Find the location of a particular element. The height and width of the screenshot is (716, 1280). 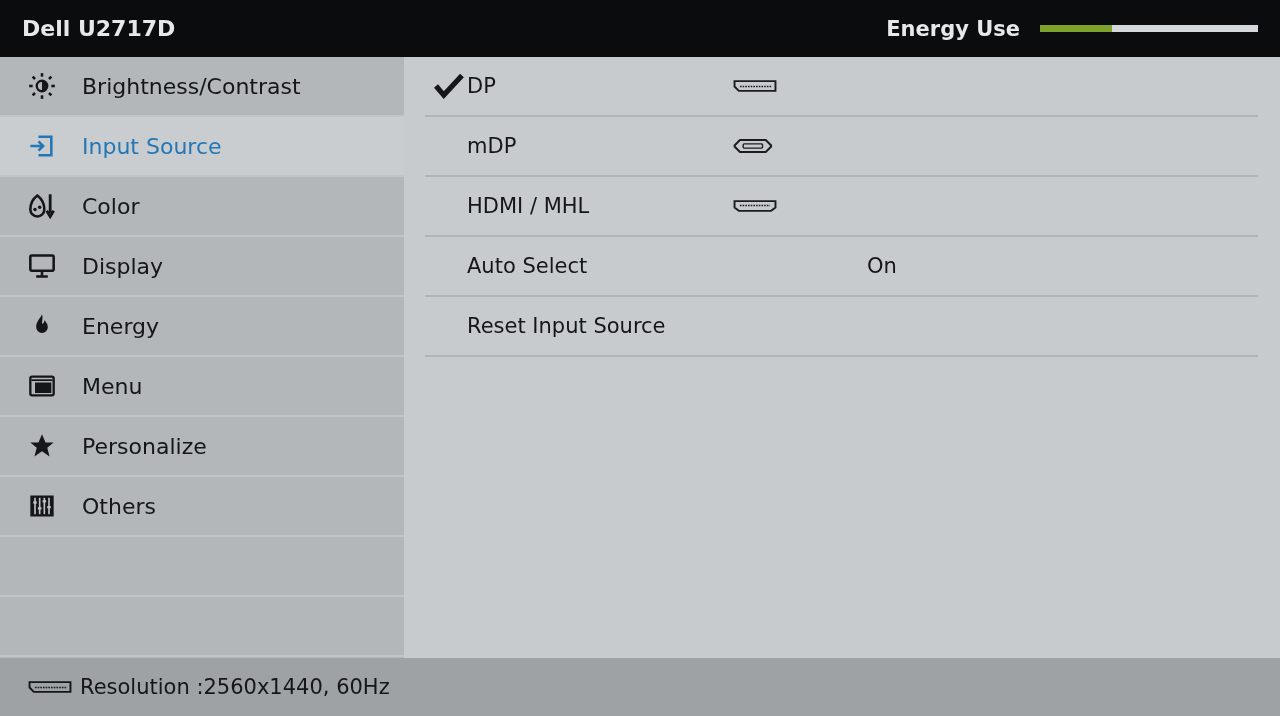

hdmi-port-icon is located at coordinates (755, 206).